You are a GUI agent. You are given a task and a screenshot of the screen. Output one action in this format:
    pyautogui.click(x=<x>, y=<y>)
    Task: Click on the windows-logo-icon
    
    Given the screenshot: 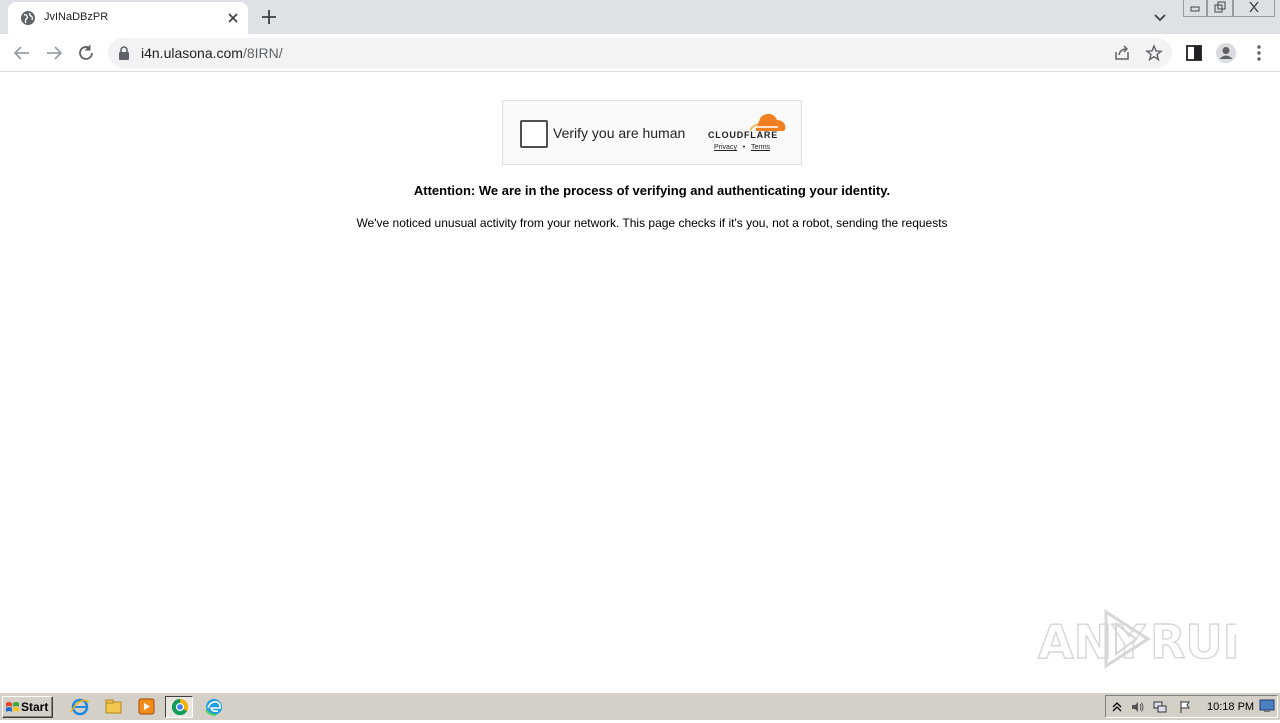 What is the action you would take?
    pyautogui.click(x=12, y=707)
    